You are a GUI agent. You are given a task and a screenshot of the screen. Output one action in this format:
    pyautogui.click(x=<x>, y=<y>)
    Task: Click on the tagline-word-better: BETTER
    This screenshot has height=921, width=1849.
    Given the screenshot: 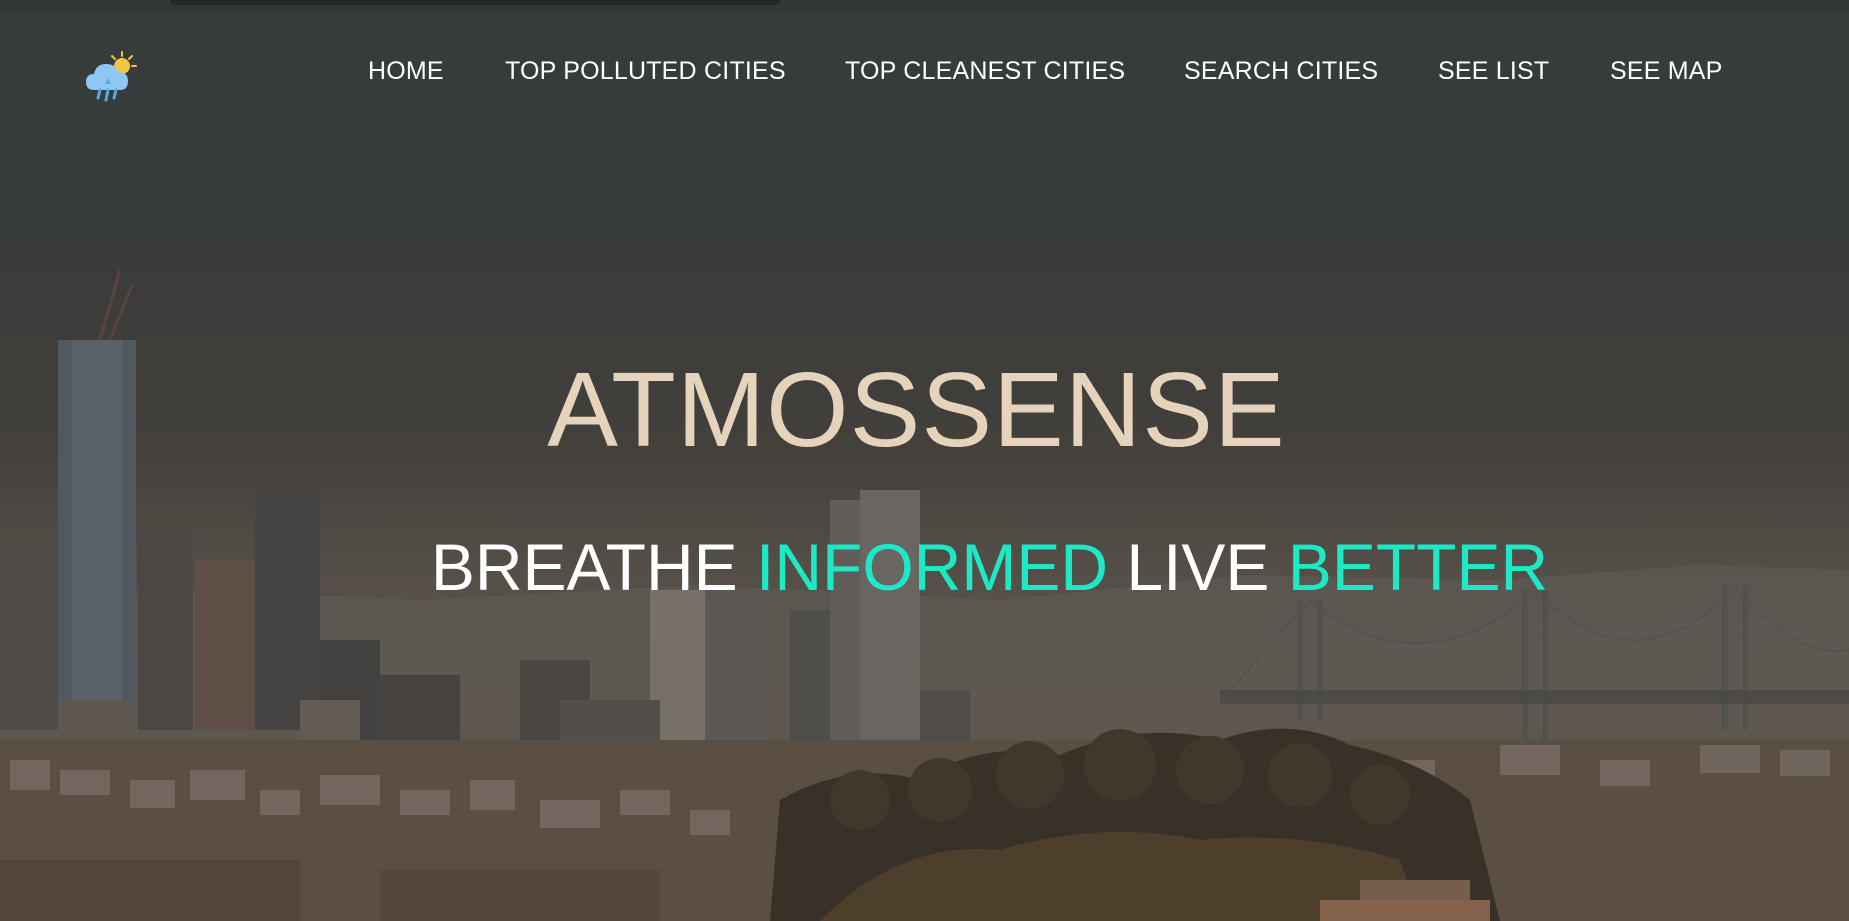 What is the action you would take?
    pyautogui.click(x=1418, y=567)
    